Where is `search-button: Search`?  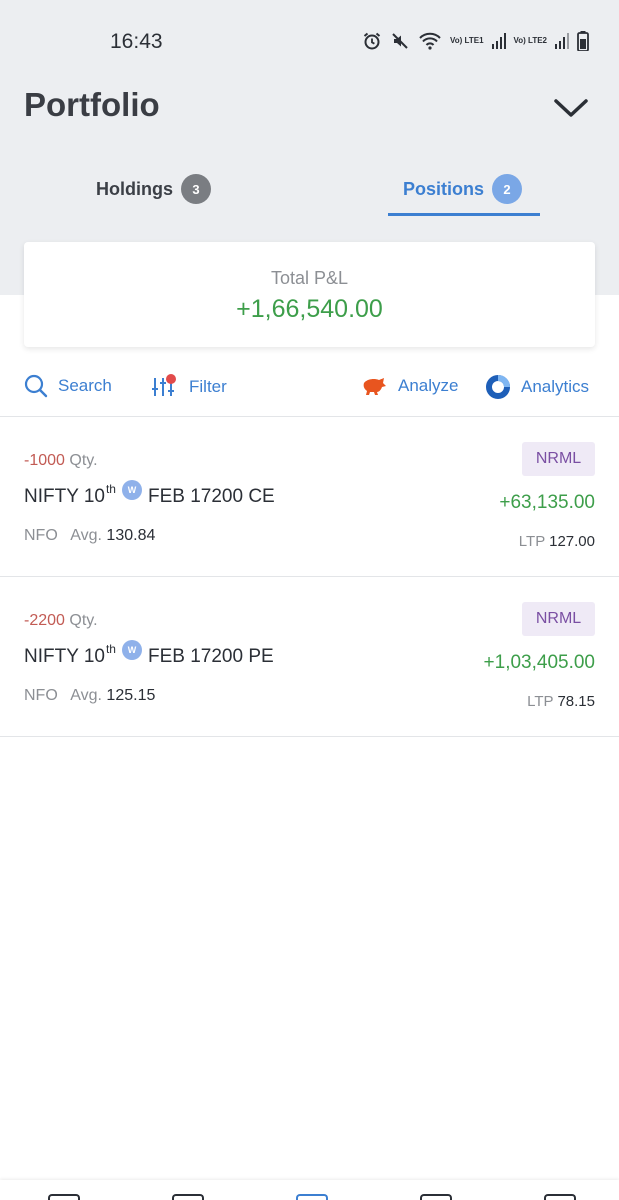
search-button: Search is located at coordinates (68, 386).